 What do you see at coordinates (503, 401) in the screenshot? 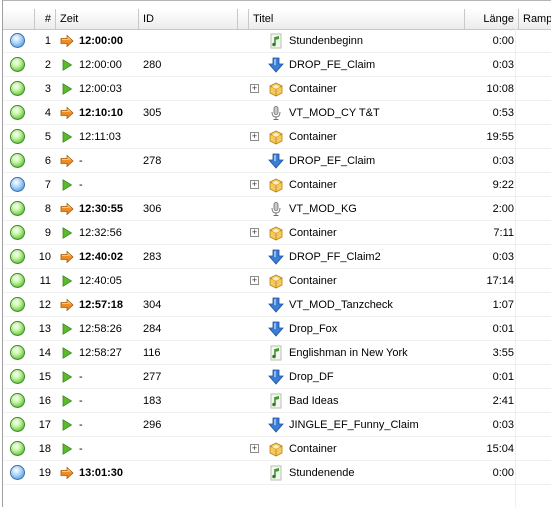
I see `row-length: 2:41` at bounding box center [503, 401].